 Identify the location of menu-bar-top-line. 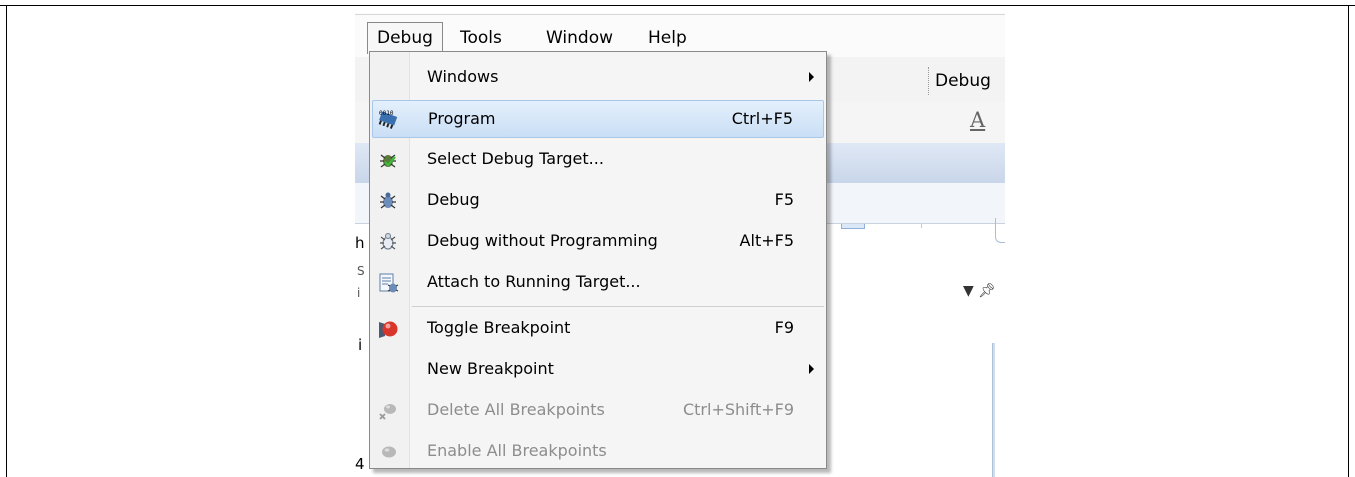
(680, 14).